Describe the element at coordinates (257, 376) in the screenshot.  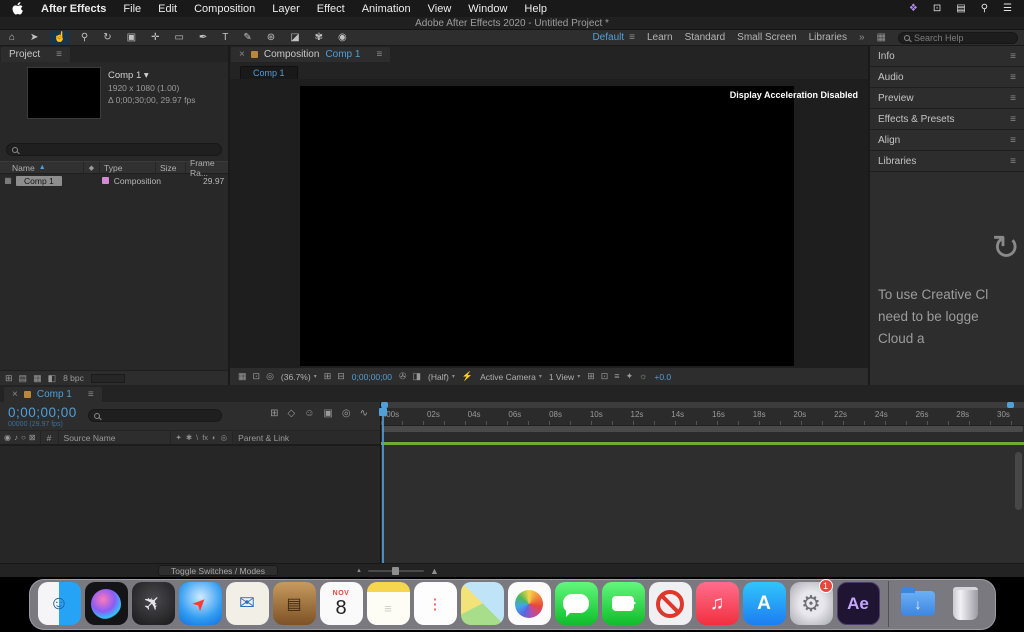
I see `monitor-icon: ⊡` at that location.